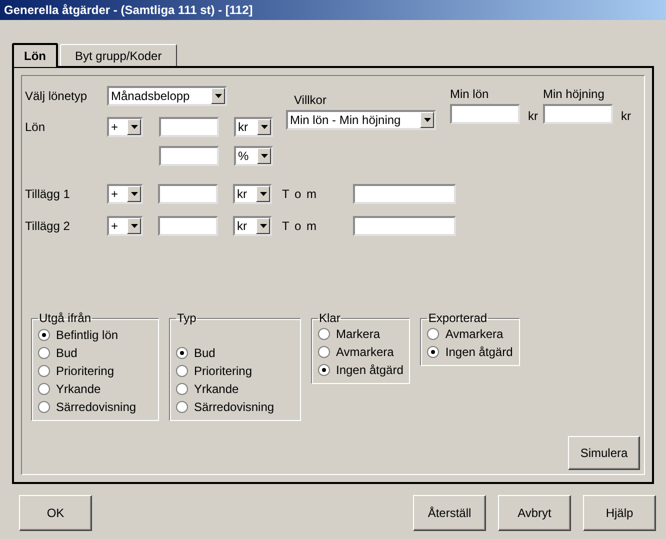  What do you see at coordinates (128, 10) in the screenshot?
I see `window-title: Generella åtgärder - (Samtliga 111 st) - [112]` at bounding box center [128, 10].